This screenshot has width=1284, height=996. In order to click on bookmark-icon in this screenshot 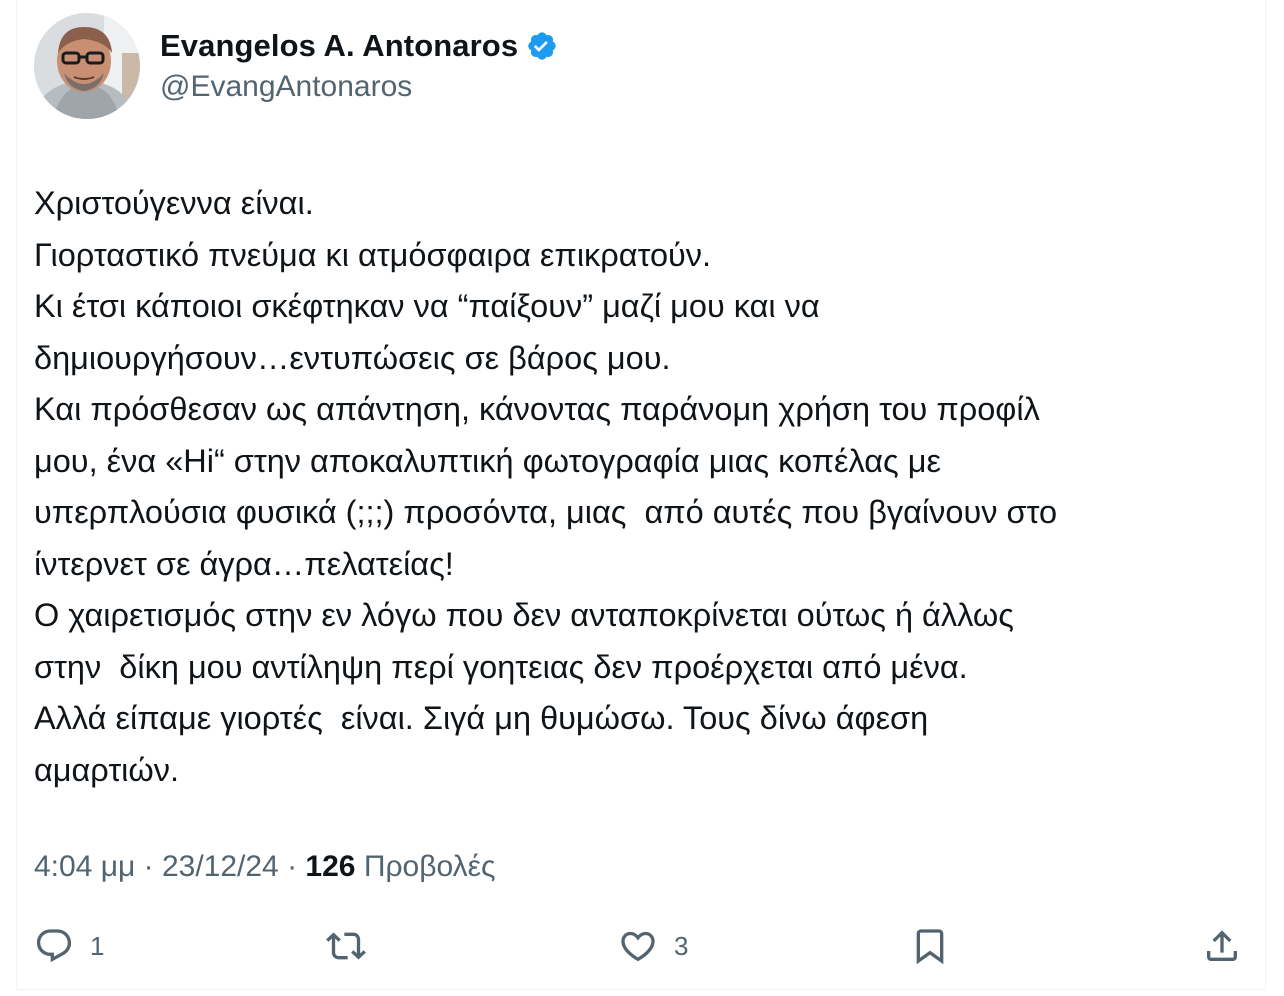, I will do `click(930, 947)`.